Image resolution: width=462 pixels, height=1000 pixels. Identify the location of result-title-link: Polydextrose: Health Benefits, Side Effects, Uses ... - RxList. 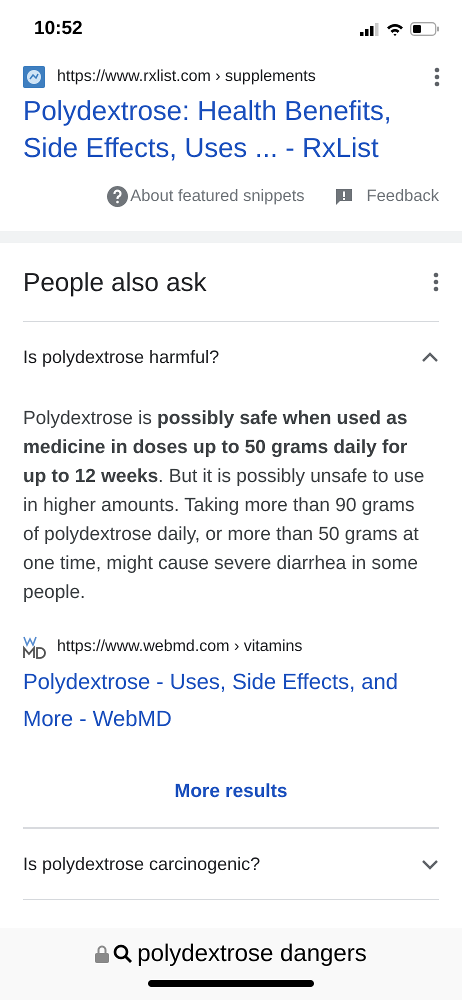
(231, 129).